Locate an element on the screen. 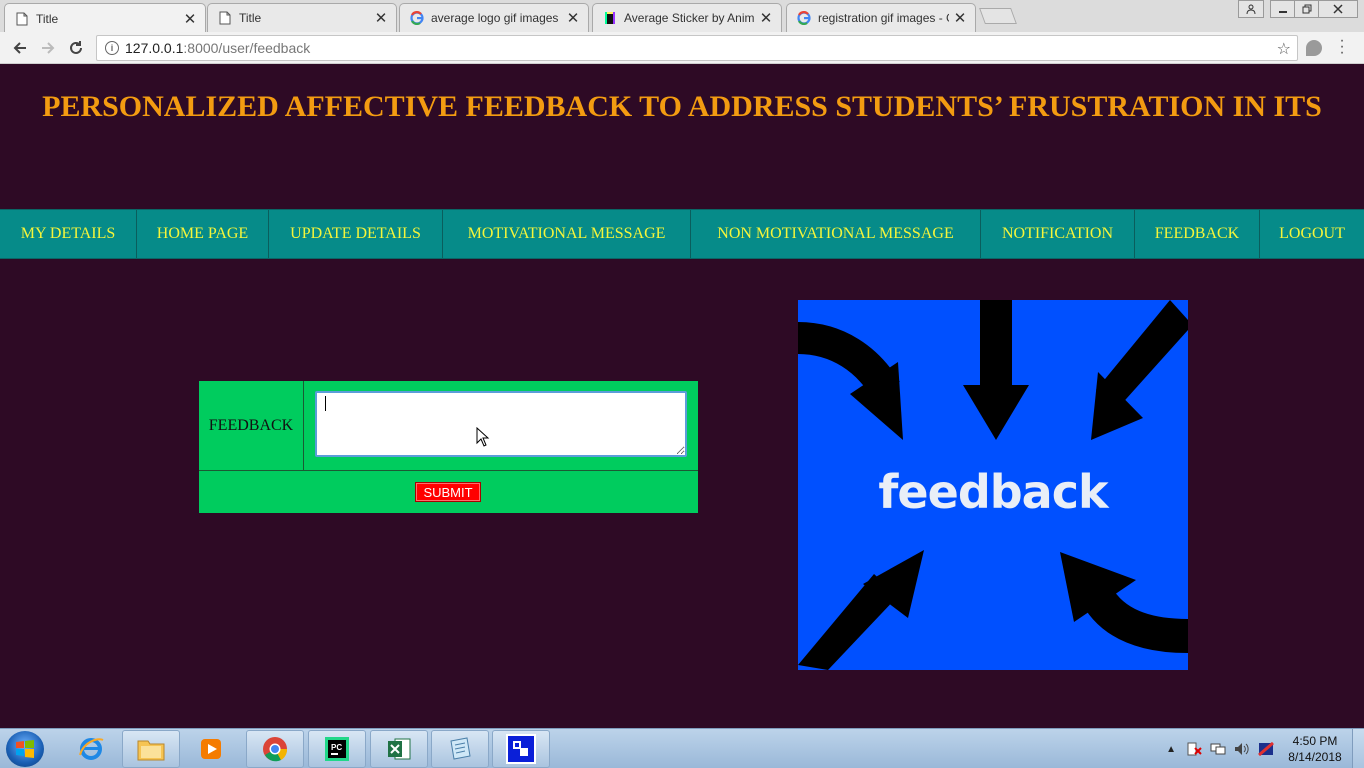 This screenshot has height=768, width=1364. minimize-icon is located at coordinates (1283, 9).